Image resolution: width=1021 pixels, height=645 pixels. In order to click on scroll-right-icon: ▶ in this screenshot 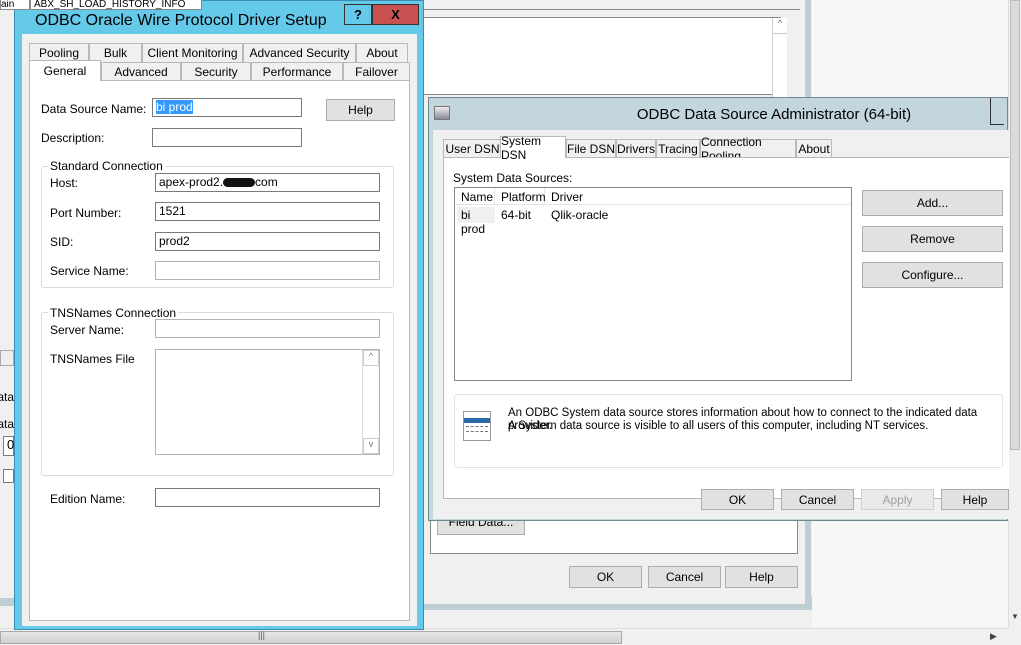, I will do `click(993, 636)`.